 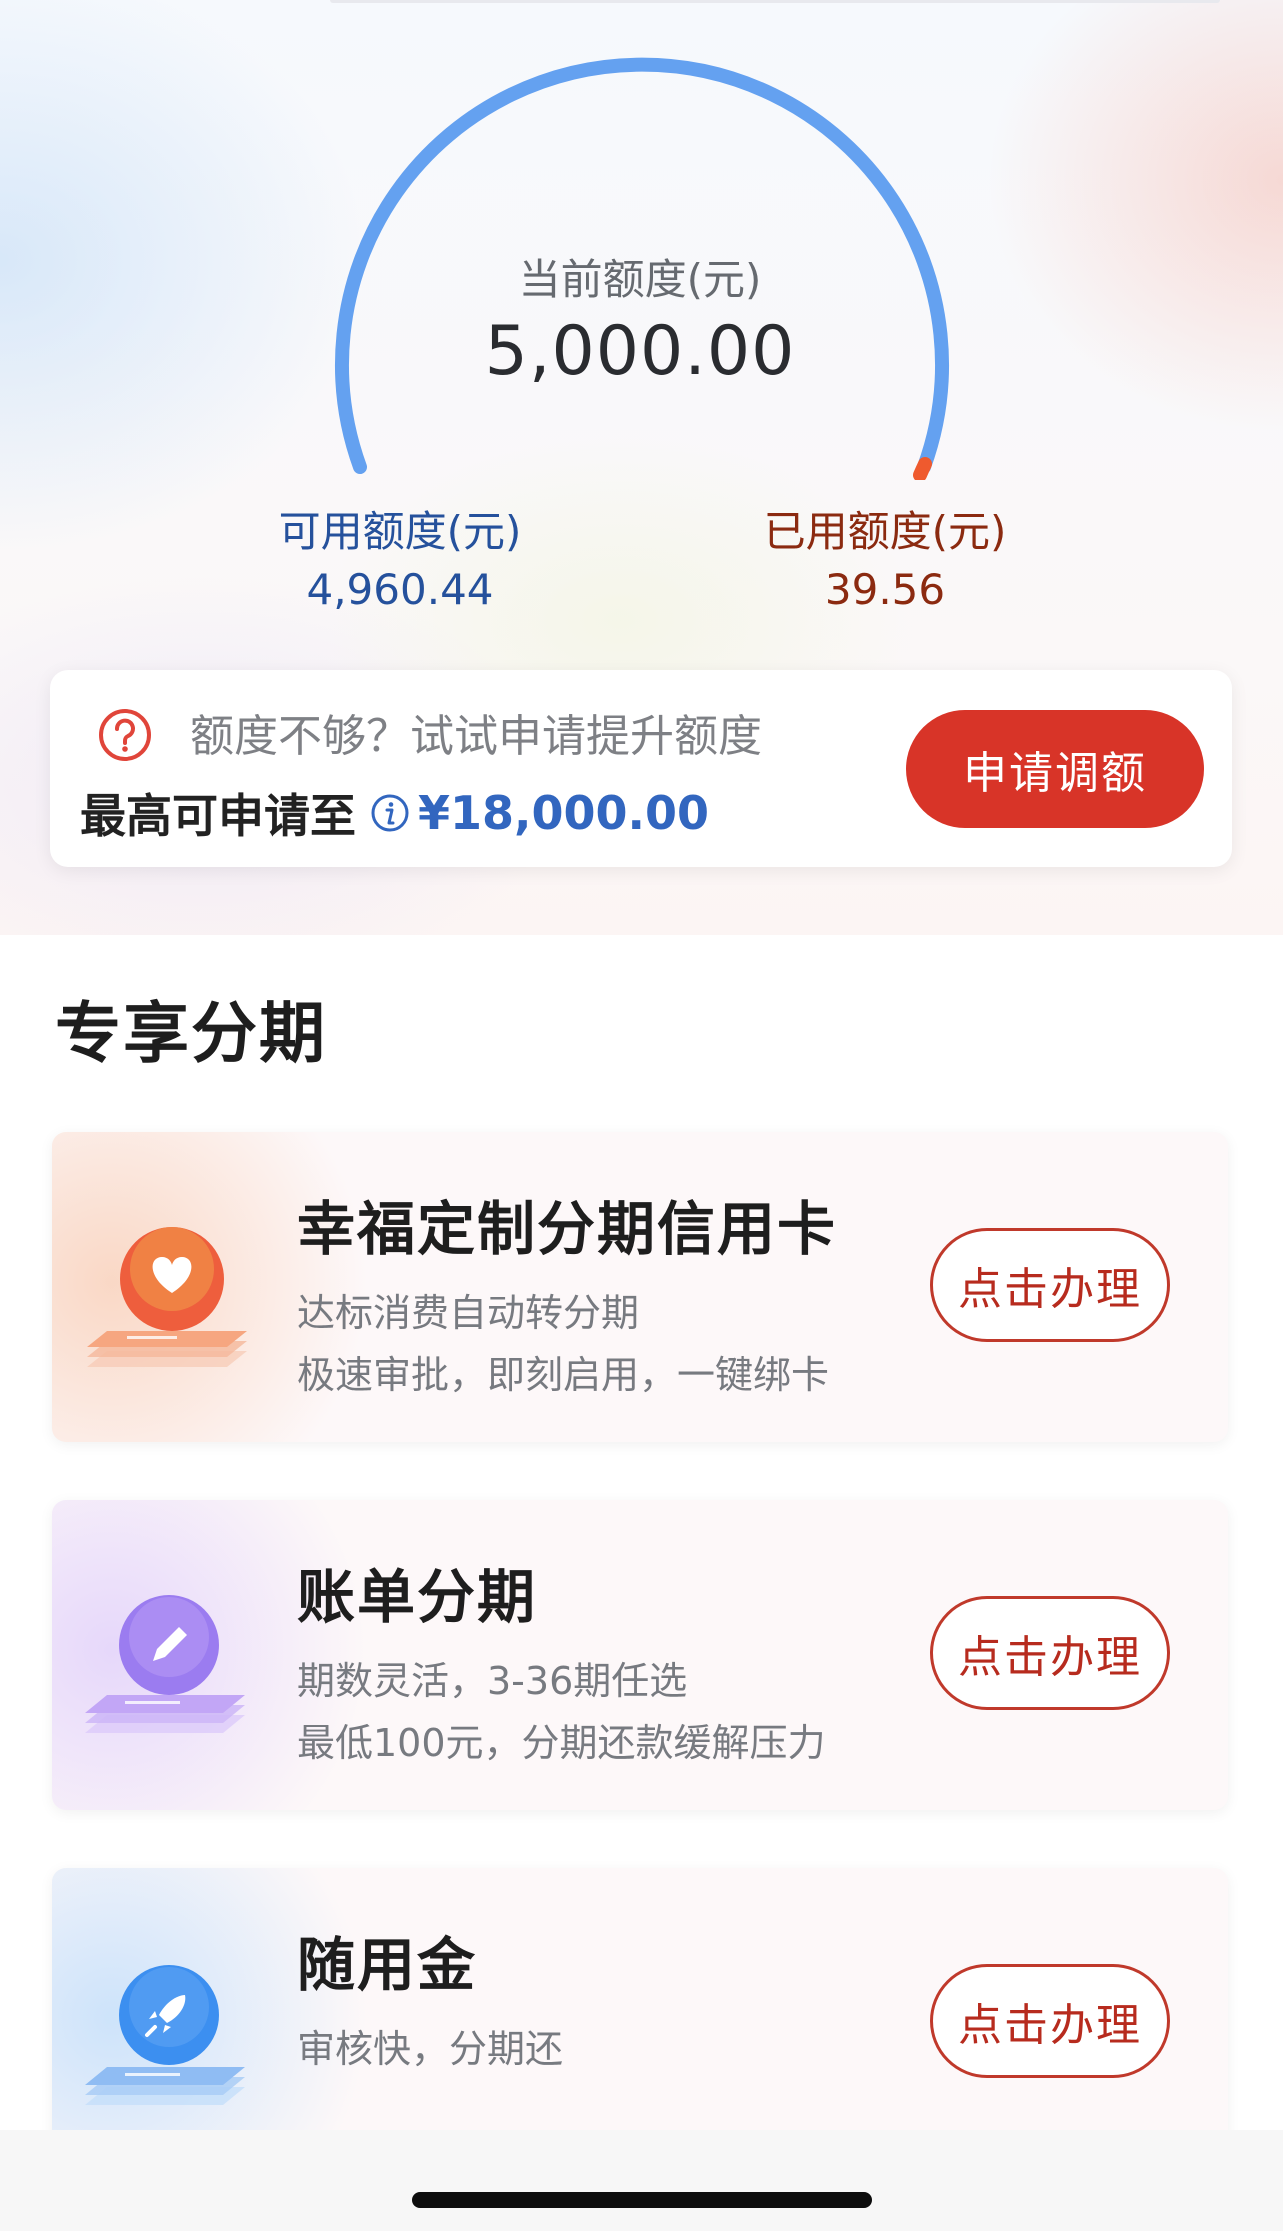 I want to click on current-limit-value: 5,000.00, so click(x=640, y=351).